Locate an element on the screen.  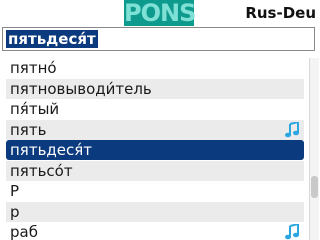
list-item: пятновыводи́тель is located at coordinates (155, 88).